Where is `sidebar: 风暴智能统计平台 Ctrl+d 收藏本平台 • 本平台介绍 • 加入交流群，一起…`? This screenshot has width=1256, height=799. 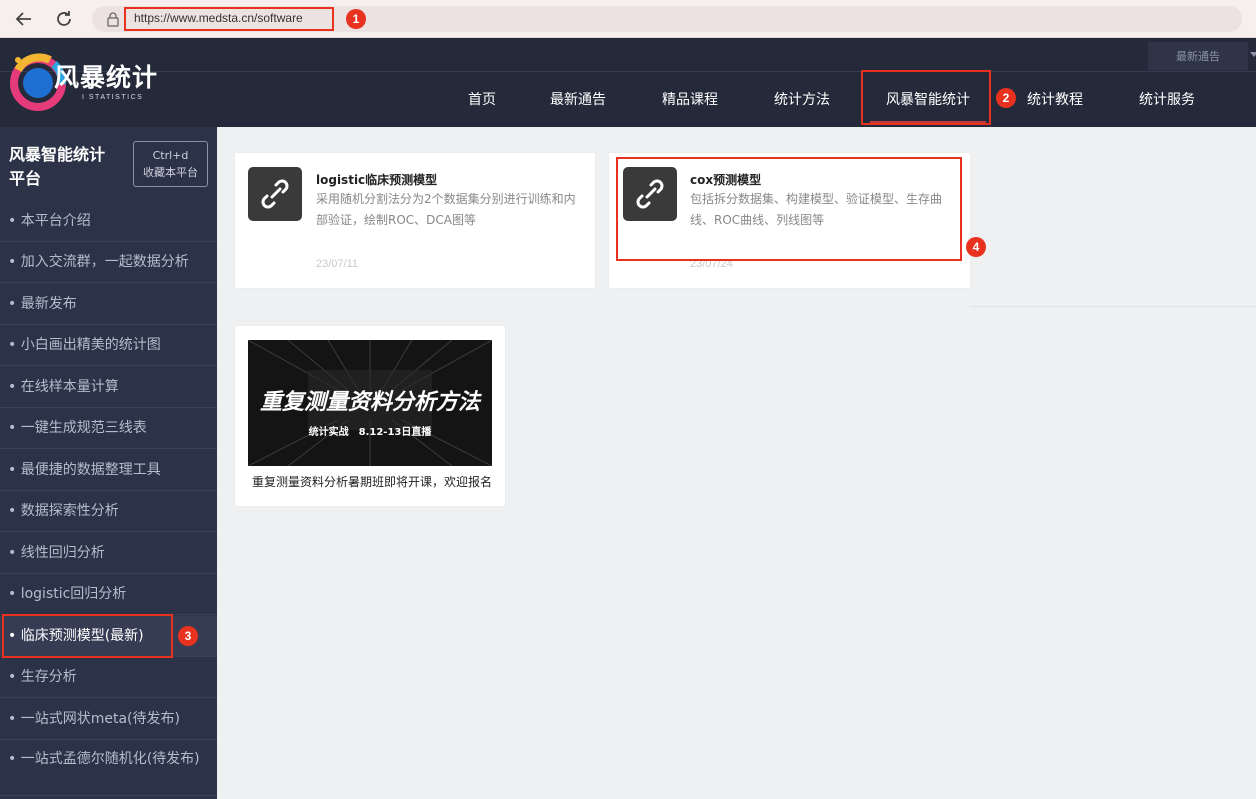 sidebar: 风暴智能统计平台 Ctrl+d 收藏本平台 • 本平台介绍 • 加入交流群，一起… is located at coordinates (108, 463).